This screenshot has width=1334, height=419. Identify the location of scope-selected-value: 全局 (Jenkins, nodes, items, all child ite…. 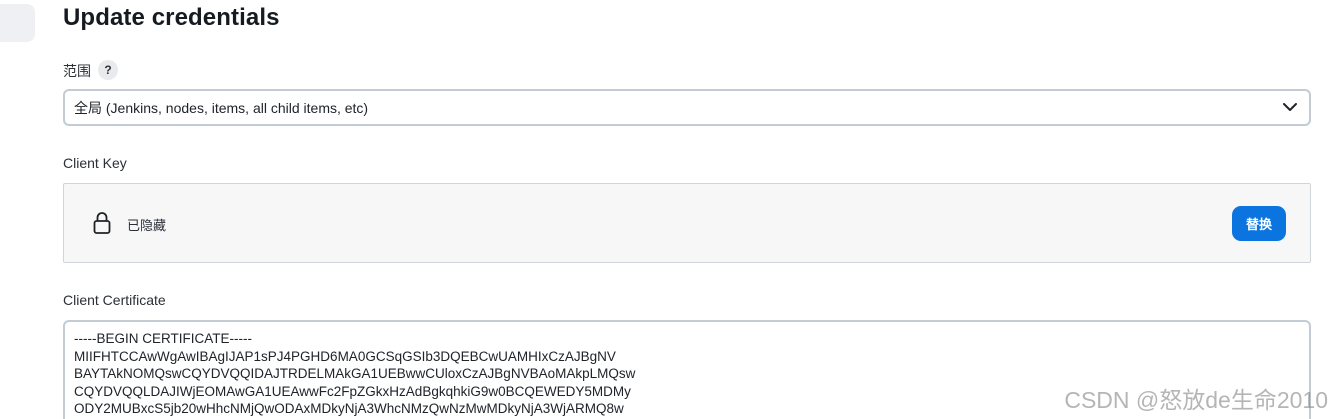
(221, 107).